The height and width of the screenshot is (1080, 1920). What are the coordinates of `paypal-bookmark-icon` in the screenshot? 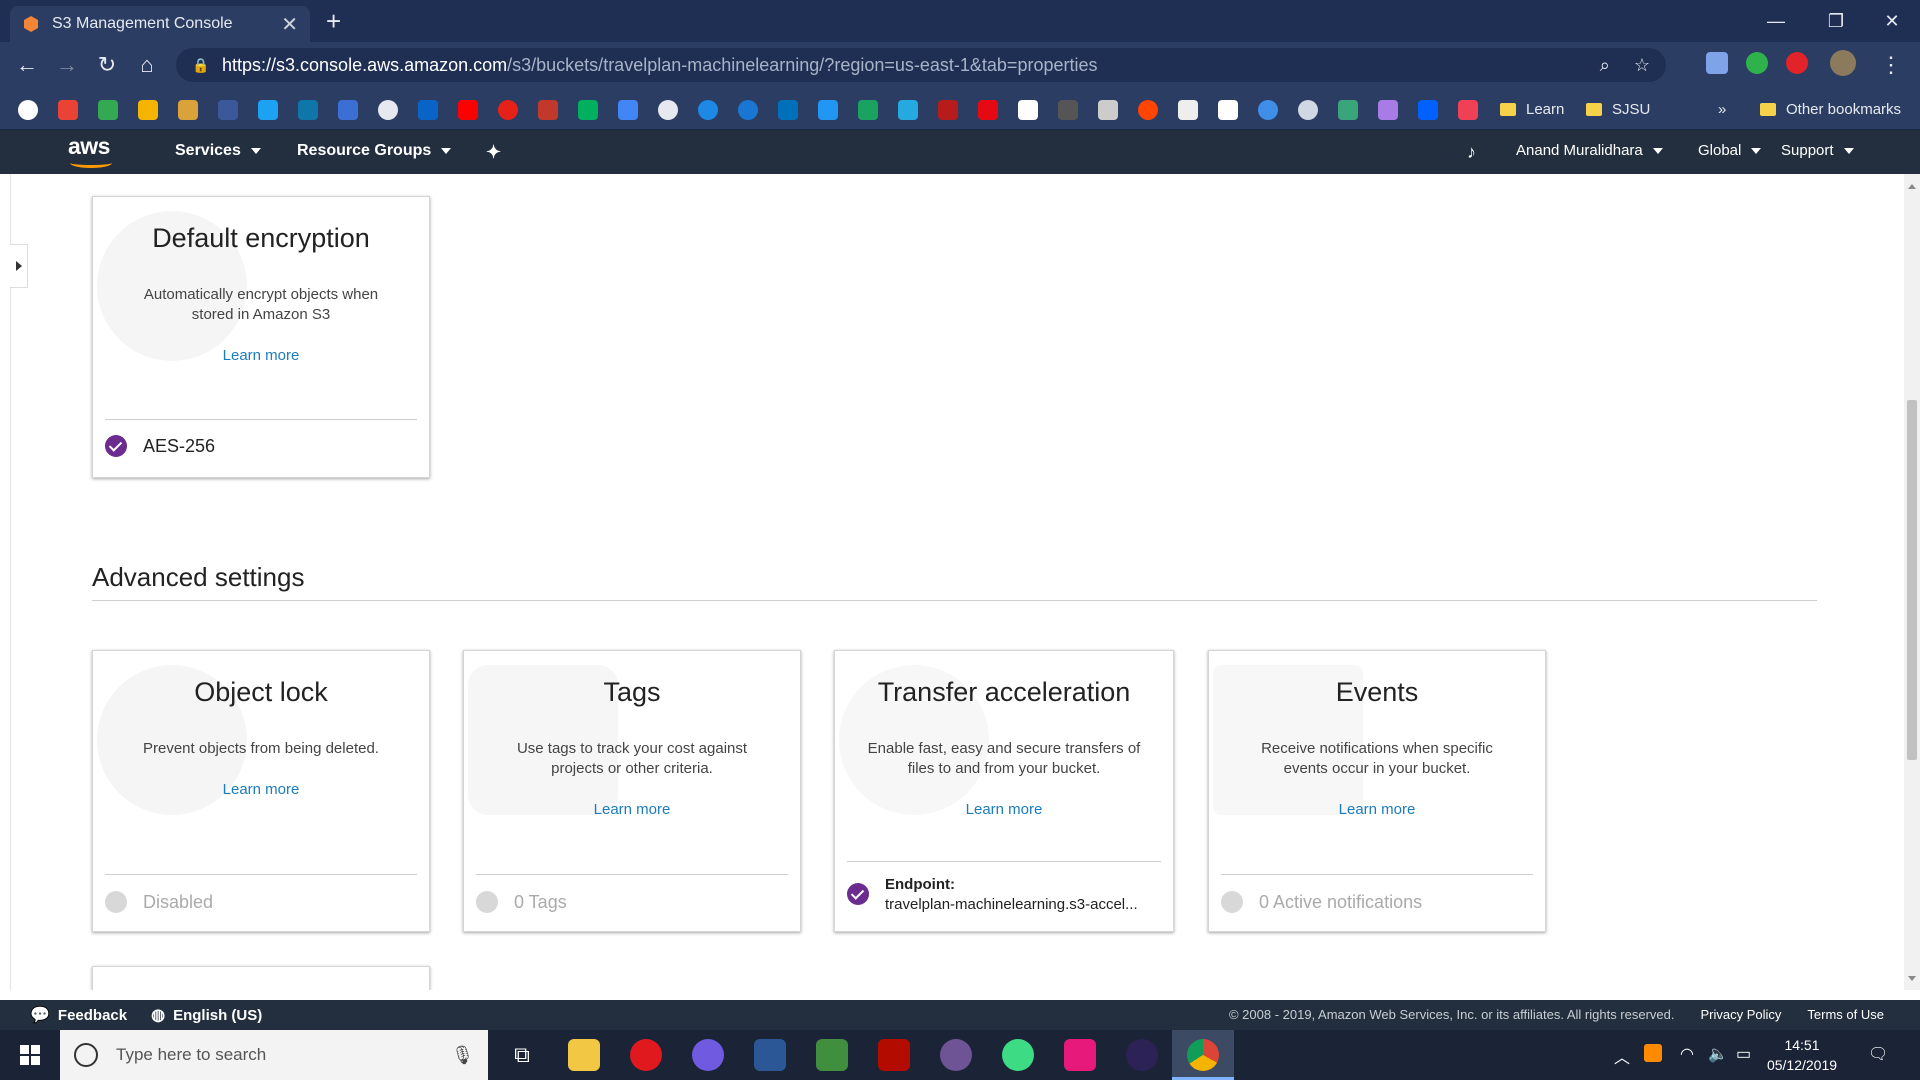 It's located at (788, 110).